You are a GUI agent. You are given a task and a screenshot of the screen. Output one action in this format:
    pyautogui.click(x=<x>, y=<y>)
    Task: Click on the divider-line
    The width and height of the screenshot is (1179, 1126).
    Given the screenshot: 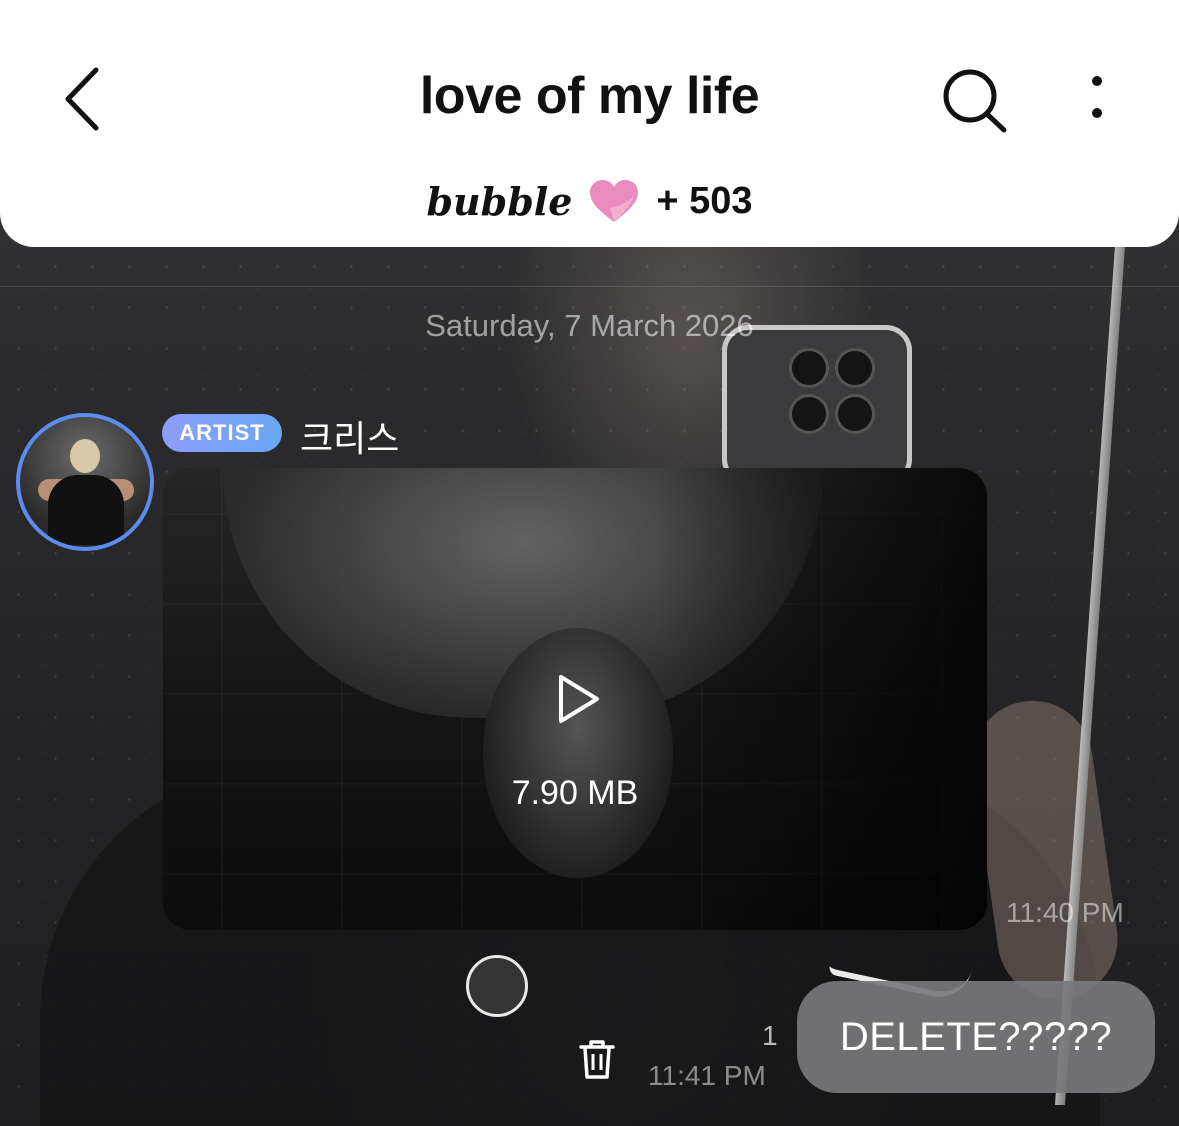 What is the action you would take?
    pyautogui.click(x=589, y=286)
    